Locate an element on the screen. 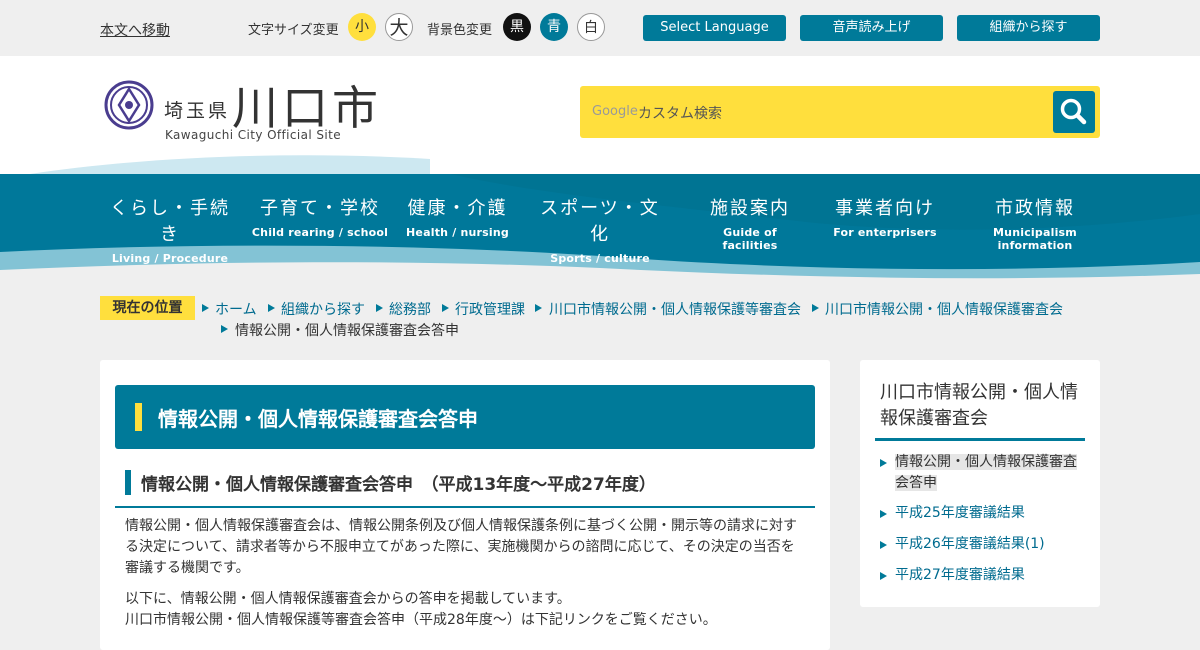 This screenshot has height=650, width=1200. breadcrumb-home: ホーム is located at coordinates (236, 309).